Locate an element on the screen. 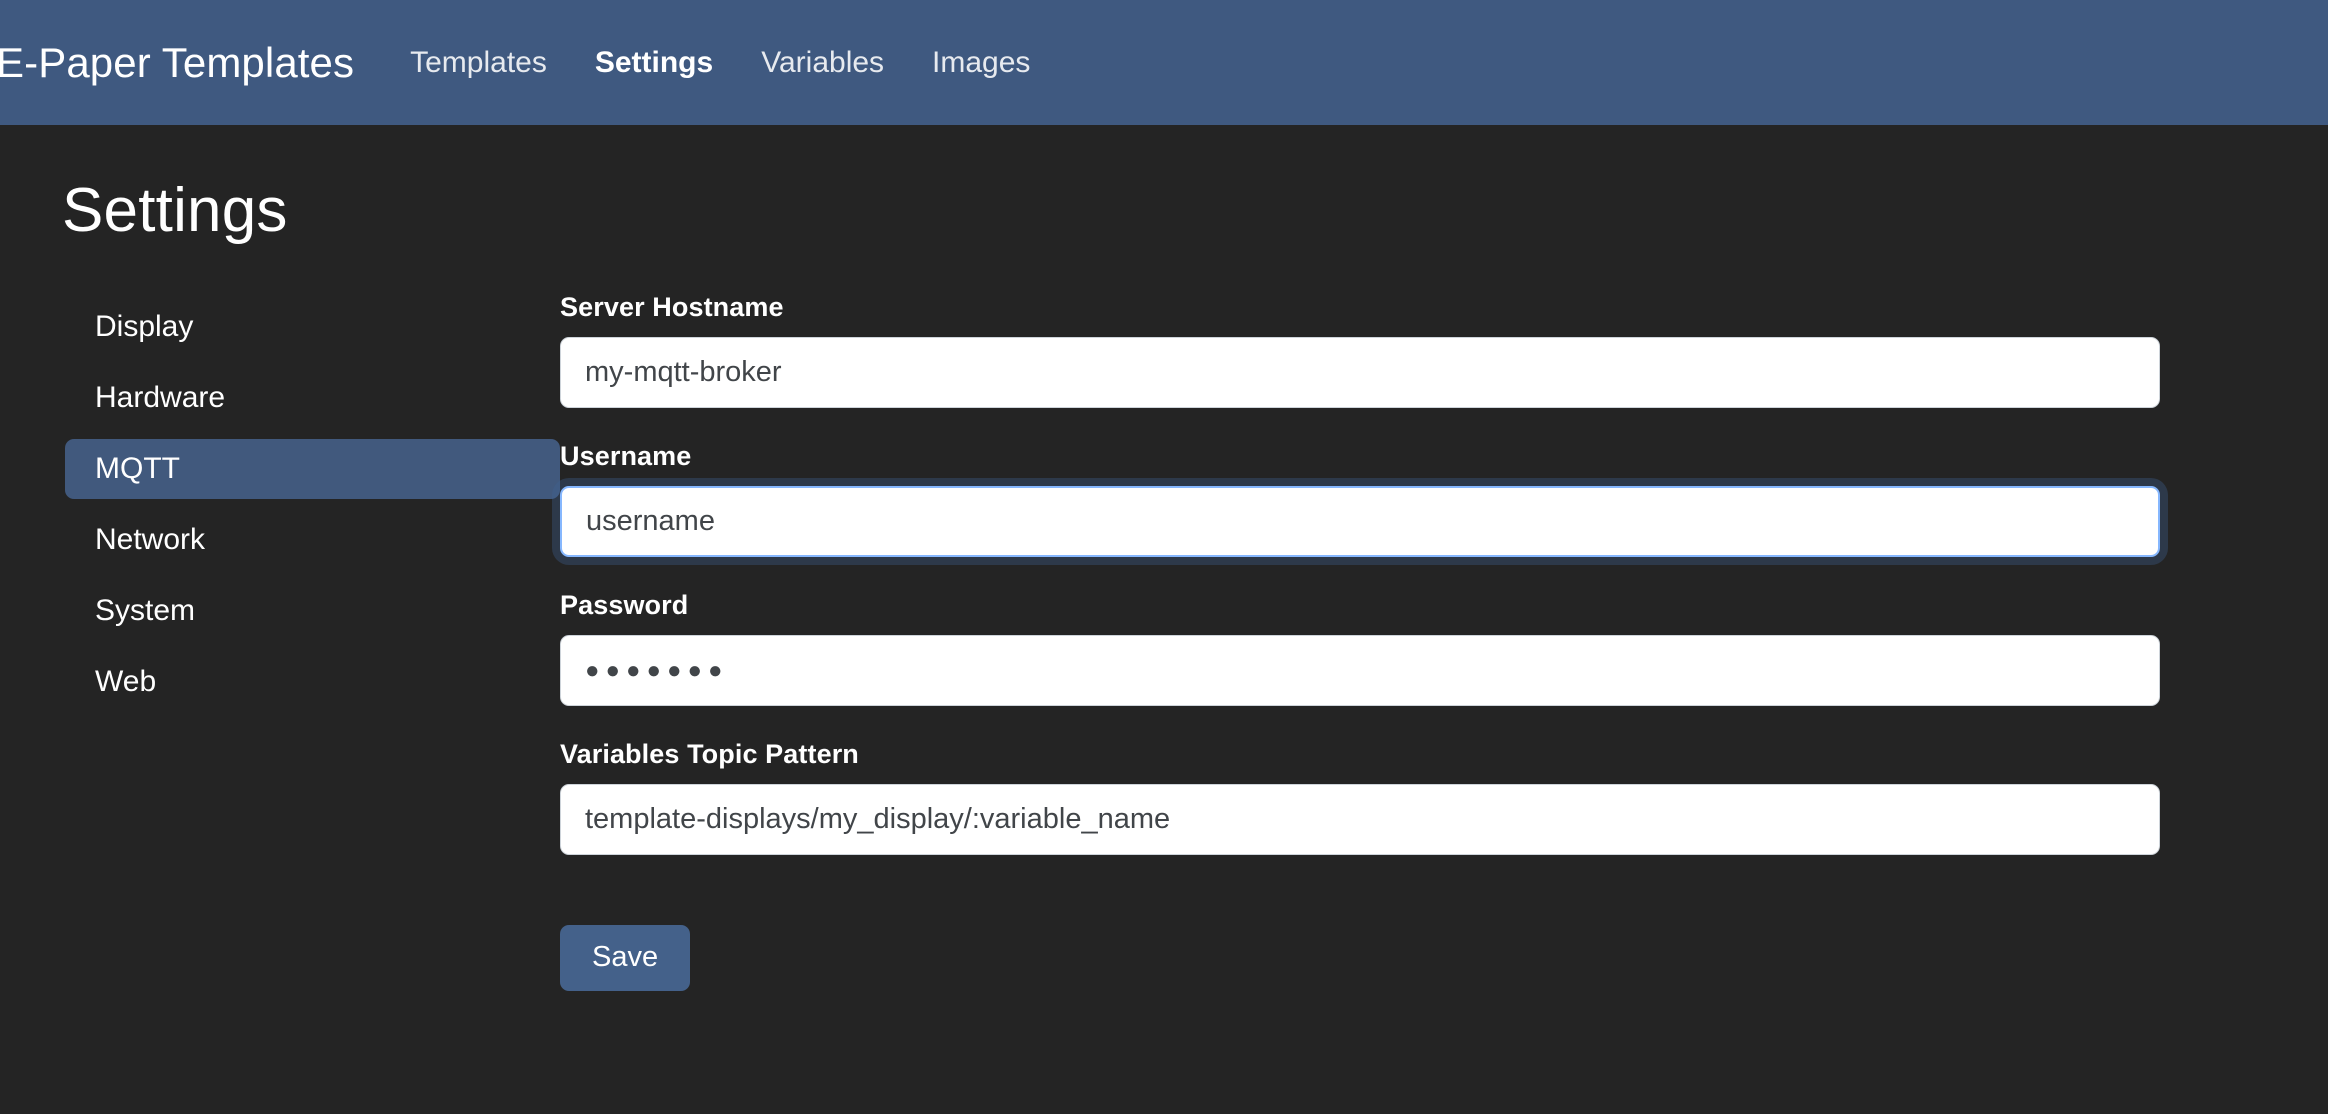  server-hostname-input is located at coordinates (1360, 372).